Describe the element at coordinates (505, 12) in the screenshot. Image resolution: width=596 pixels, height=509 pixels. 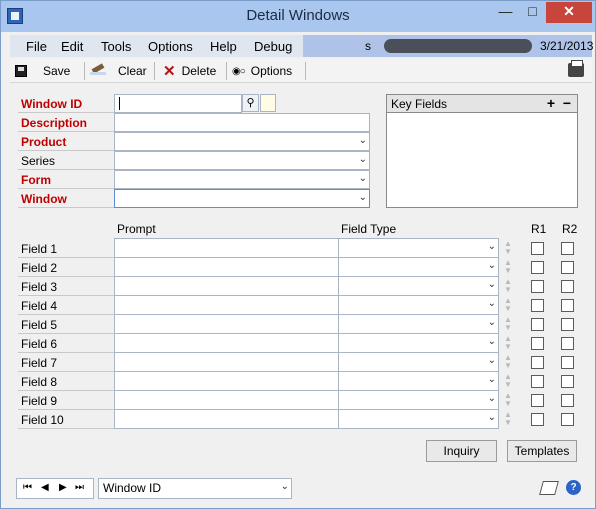
I see `minimize-button: —` at that location.